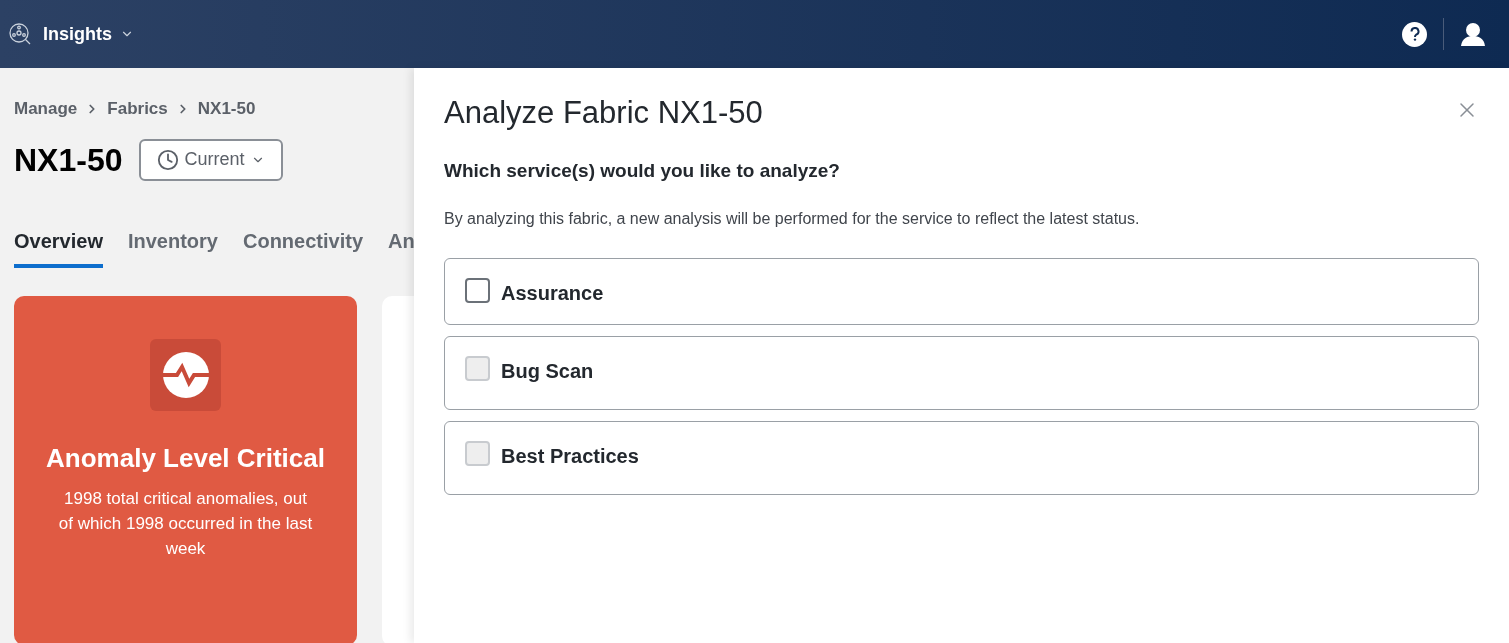 The height and width of the screenshot is (643, 1509). Describe the element at coordinates (477, 290) in the screenshot. I see `checkbox` at that location.